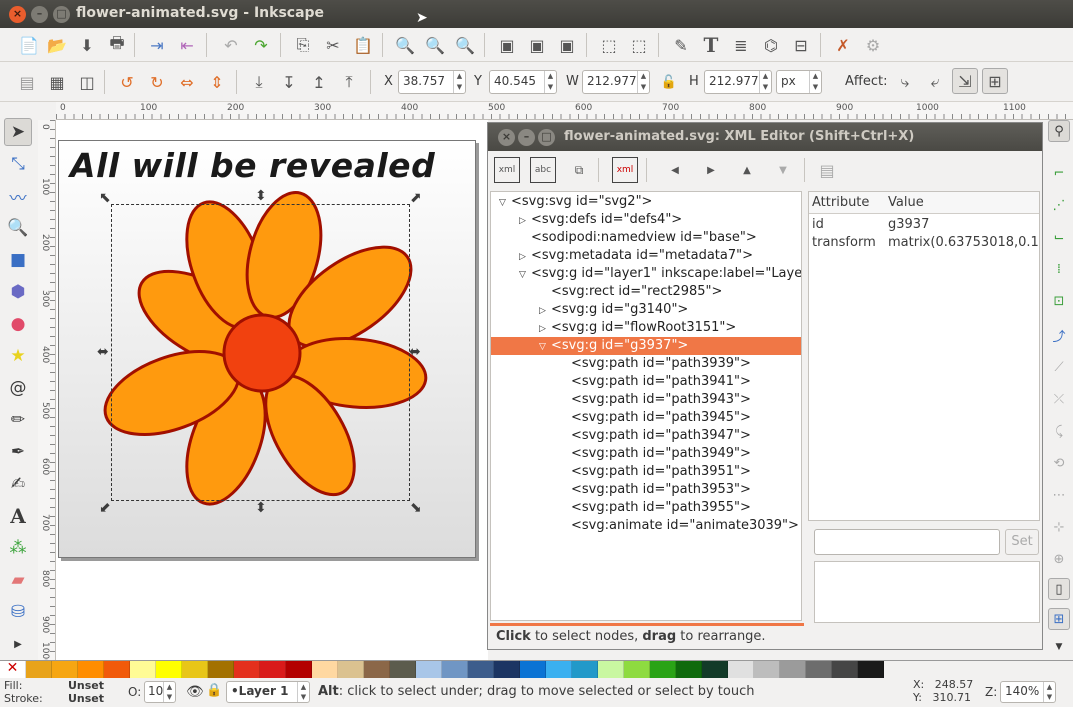 This screenshot has height=707, width=1073. Describe the element at coordinates (1059, 559) in the screenshot. I see `snap-rotation-center-icon: ⊕` at that location.